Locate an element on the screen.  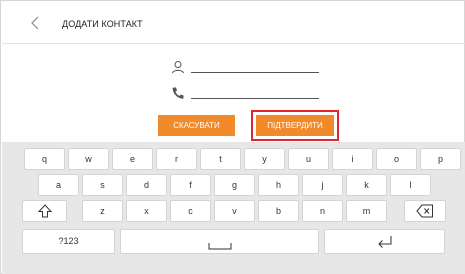
key-k: k is located at coordinates (366, 185).